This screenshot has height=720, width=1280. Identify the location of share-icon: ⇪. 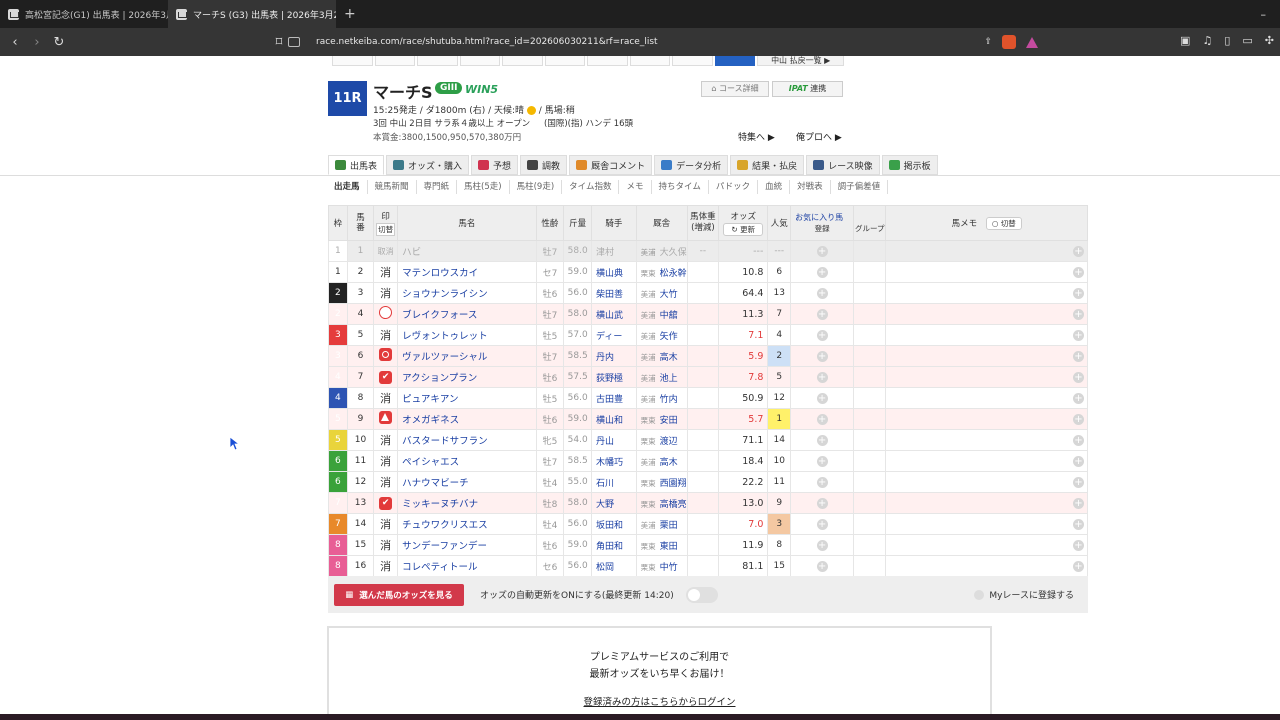
(988, 42).